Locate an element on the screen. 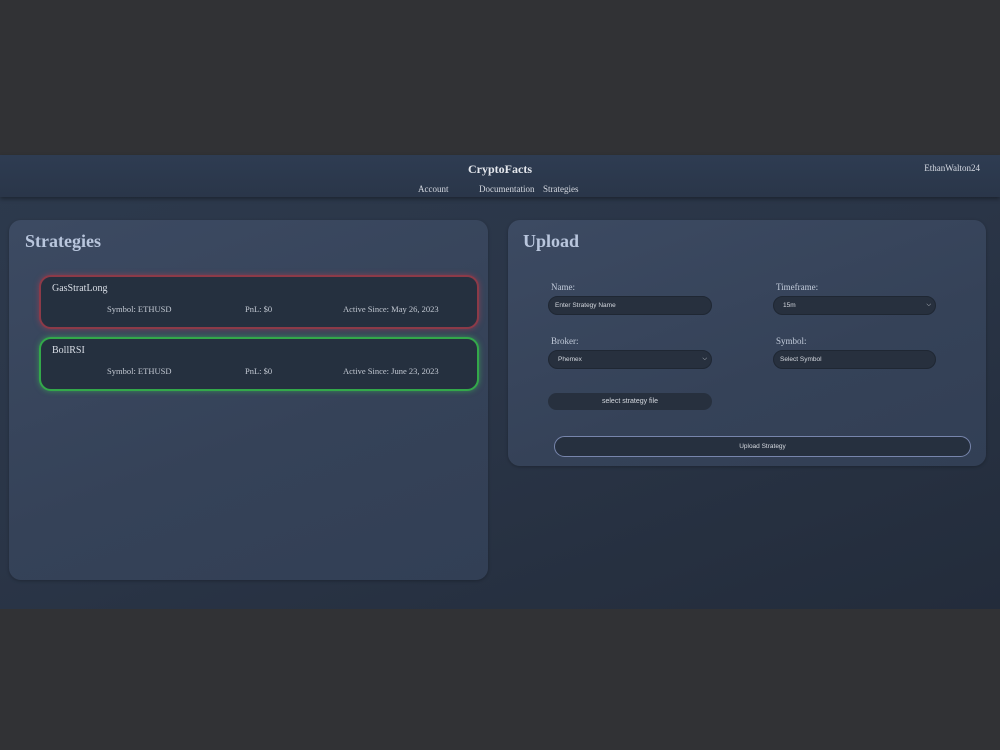 Image resolution: width=1000 pixels, height=750 pixels. nav-documentation: Documentation is located at coordinates (507, 189).